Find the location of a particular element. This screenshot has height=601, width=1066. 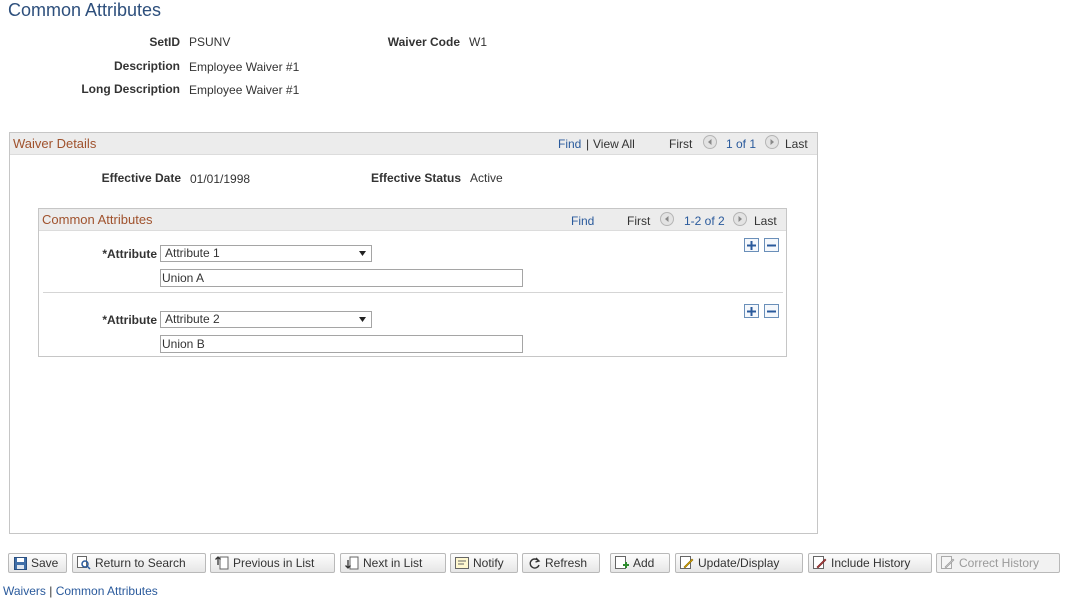

save-label: Save is located at coordinates (45, 563).